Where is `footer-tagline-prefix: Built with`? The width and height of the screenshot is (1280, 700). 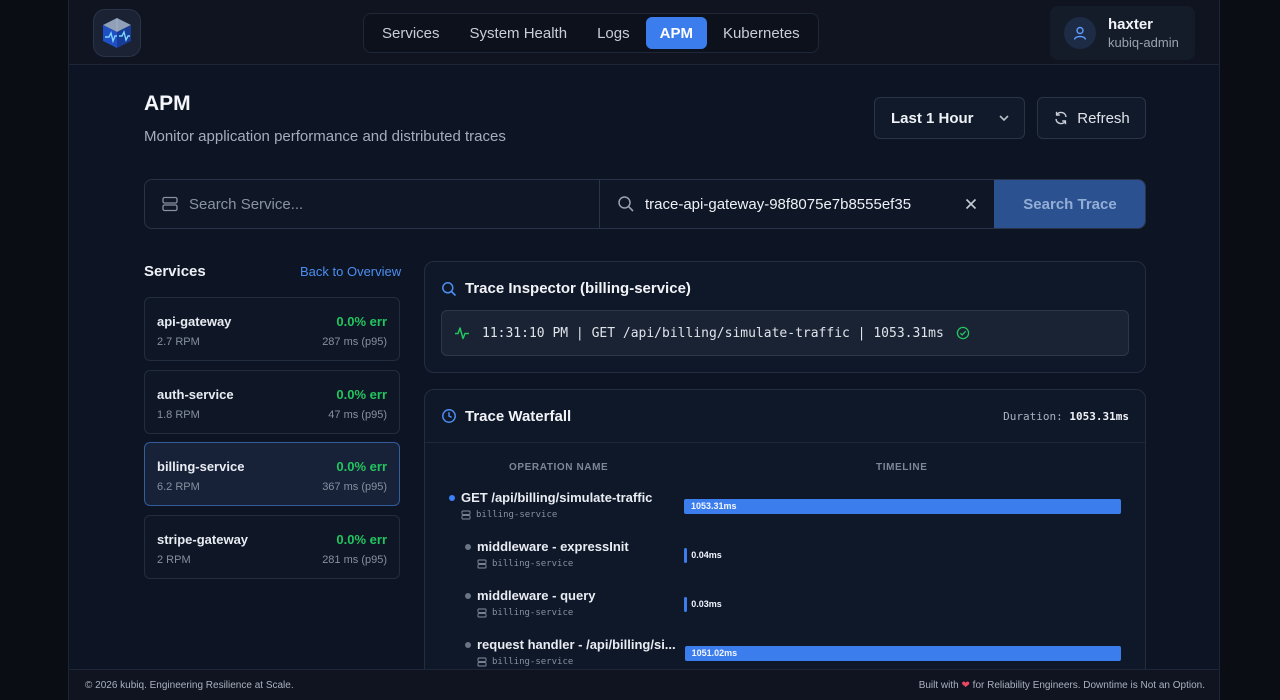
footer-tagline-prefix: Built with is located at coordinates (938, 685).